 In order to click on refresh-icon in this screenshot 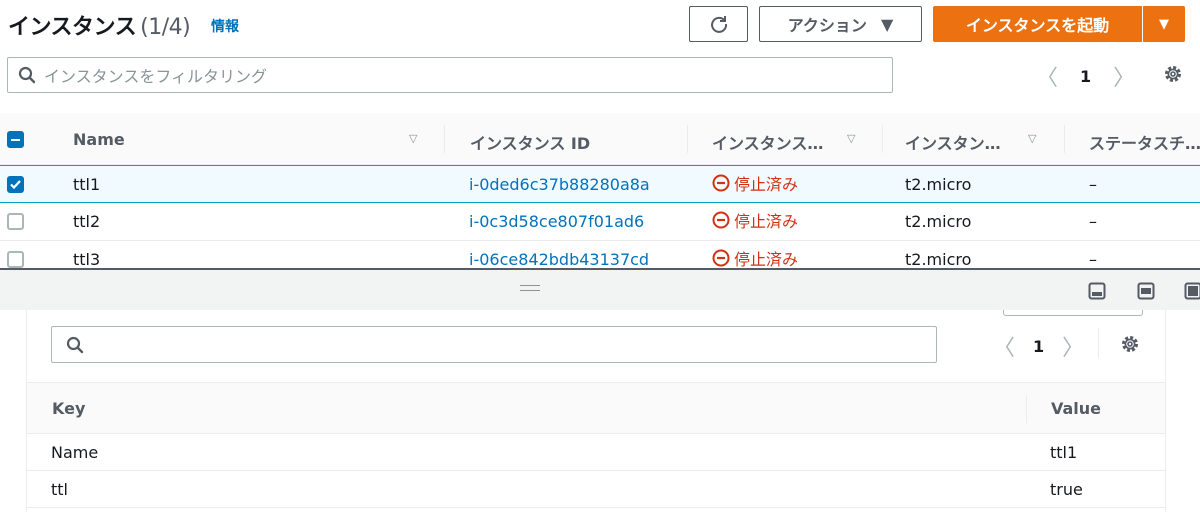, I will do `click(718, 24)`.